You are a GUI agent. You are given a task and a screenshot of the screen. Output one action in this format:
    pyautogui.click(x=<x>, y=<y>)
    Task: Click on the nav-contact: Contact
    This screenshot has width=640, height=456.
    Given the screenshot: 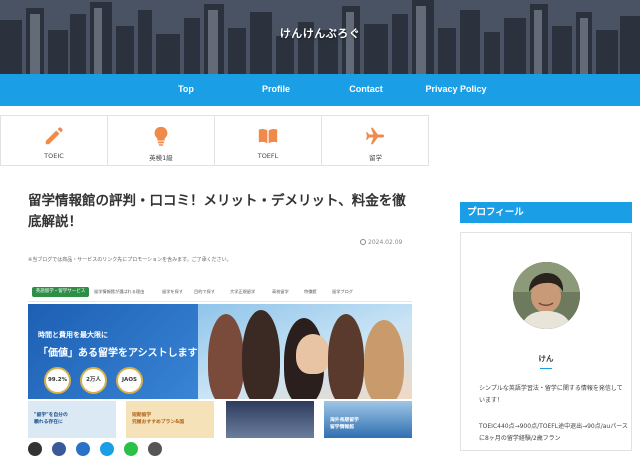 What is the action you would take?
    pyautogui.click(x=366, y=90)
    